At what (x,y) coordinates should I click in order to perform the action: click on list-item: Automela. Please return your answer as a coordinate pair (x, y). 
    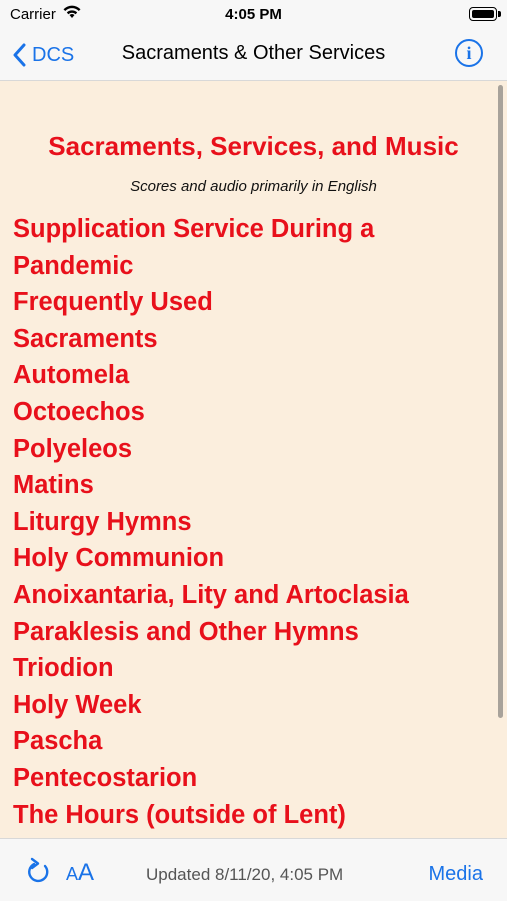
    Looking at the image, I should click on (250, 375).